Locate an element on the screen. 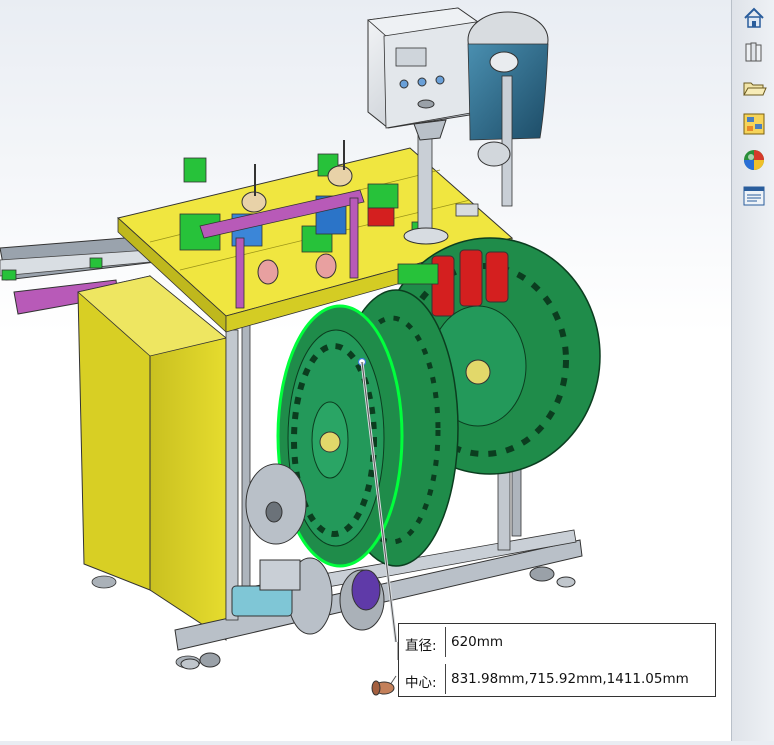 The image size is (774, 745). center-row: 中心: 831.98mm,715.92mm,1411.05mm is located at coordinates (557, 679).